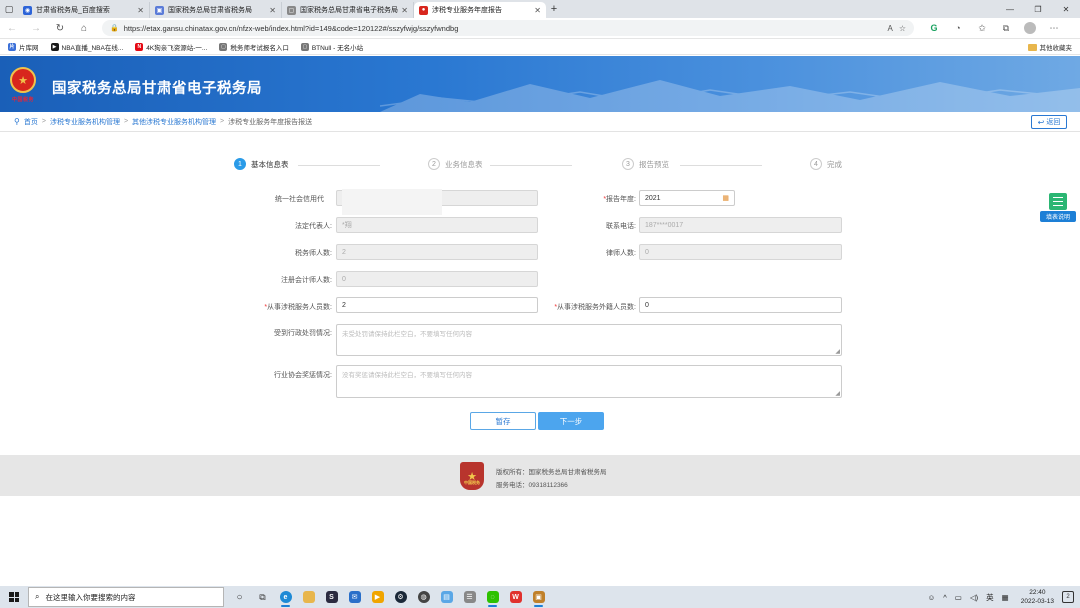 The image size is (1080, 608). I want to click on steam-icon: ⚙, so click(400, 597).